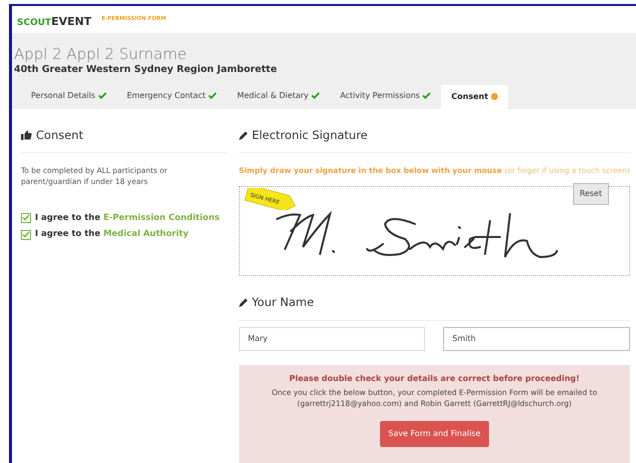 Image resolution: width=636 pixels, height=463 pixels. What do you see at coordinates (310, 135) in the screenshot?
I see `section-heading: Electronic Signature` at bounding box center [310, 135].